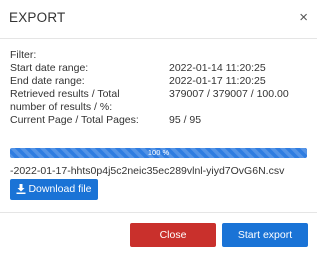 This screenshot has width=320, height=258. Describe the element at coordinates (47, 81) in the screenshot. I see `end-date-label: End date range:` at that location.